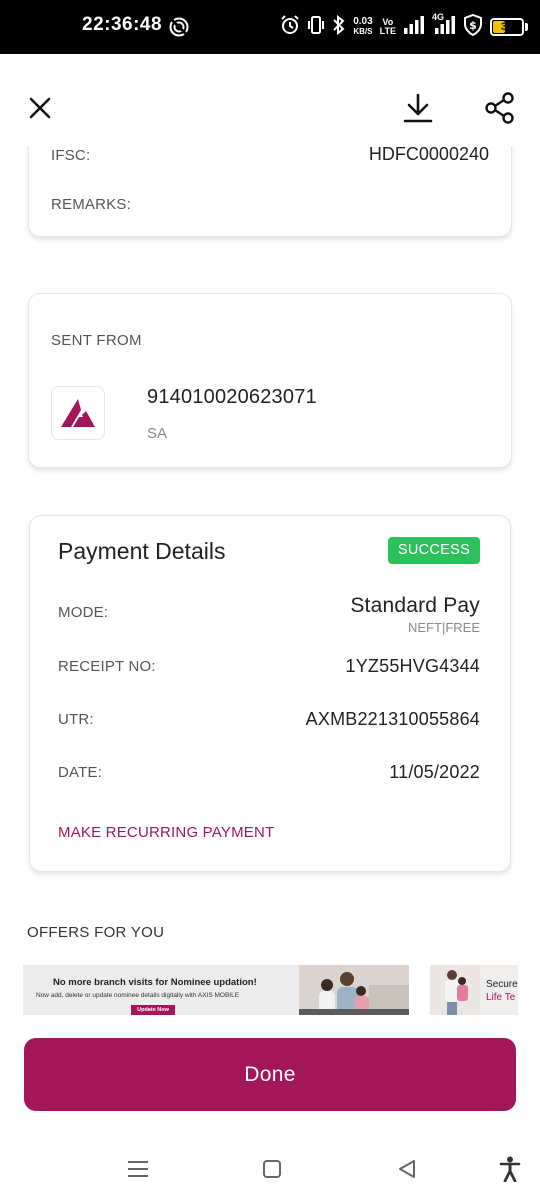 The width and height of the screenshot is (540, 1200). Describe the element at coordinates (434, 772) in the screenshot. I see `date-value: 11/05/2022` at that location.